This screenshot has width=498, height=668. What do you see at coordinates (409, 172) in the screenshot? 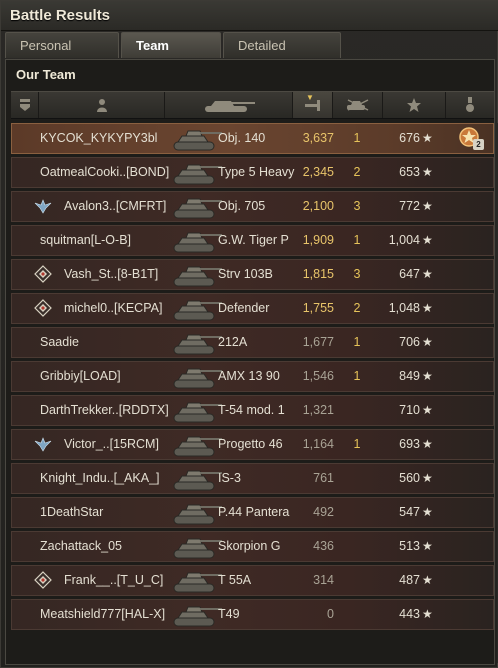
I see `experience-value: 653` at bounding box center [409, 172].